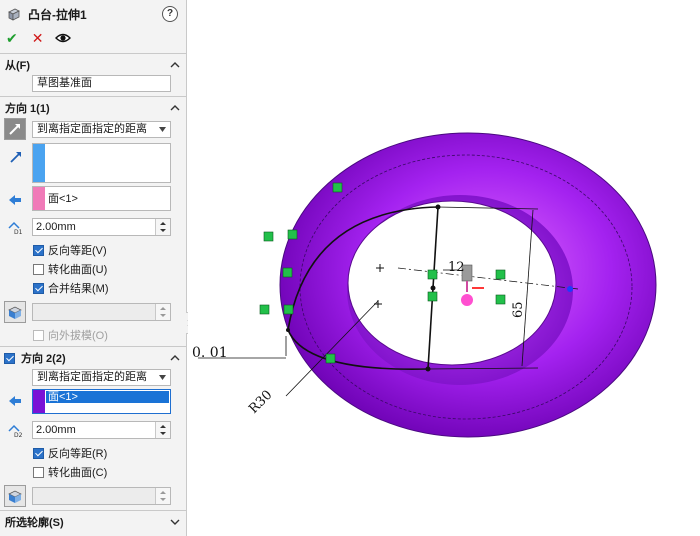 Image resolution: width=700 pixels, height=536 pixels. What do you see at coordinates (14, 14) in the screenshot?
I see `extrude-boss-icon` at bounding box center [14, 14].